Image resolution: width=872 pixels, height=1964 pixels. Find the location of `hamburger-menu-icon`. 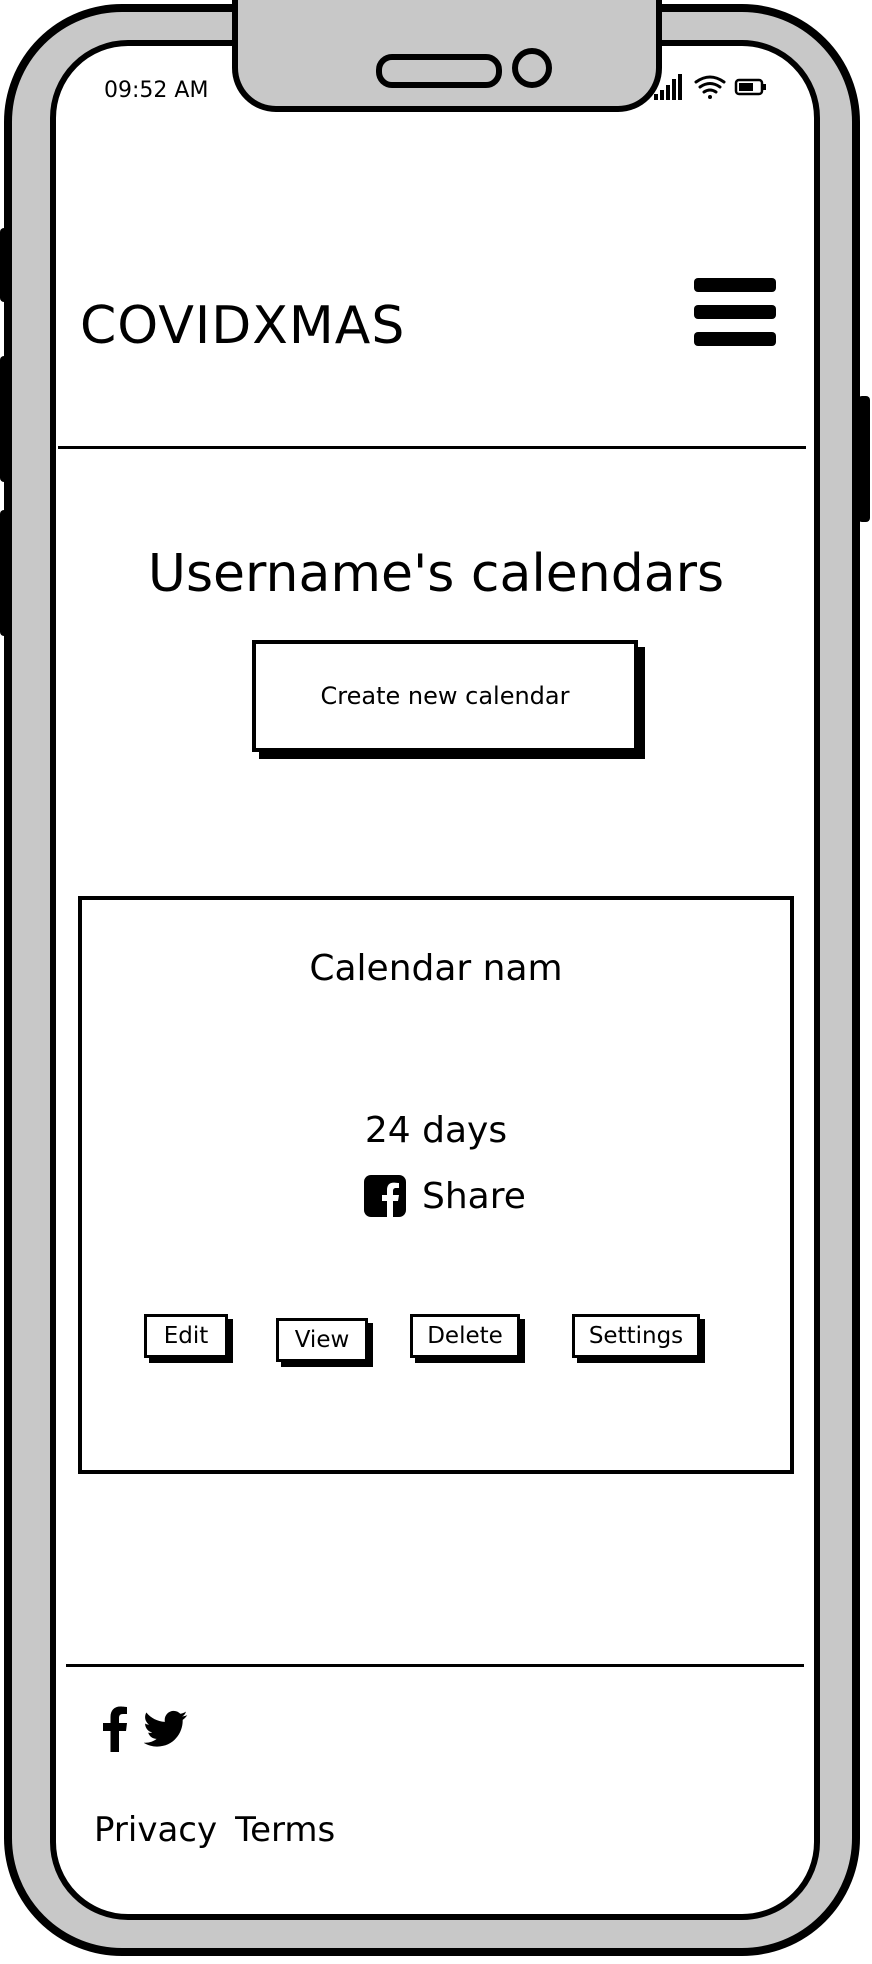

hamburger-menu-icon is located at coordinates (735, 312).